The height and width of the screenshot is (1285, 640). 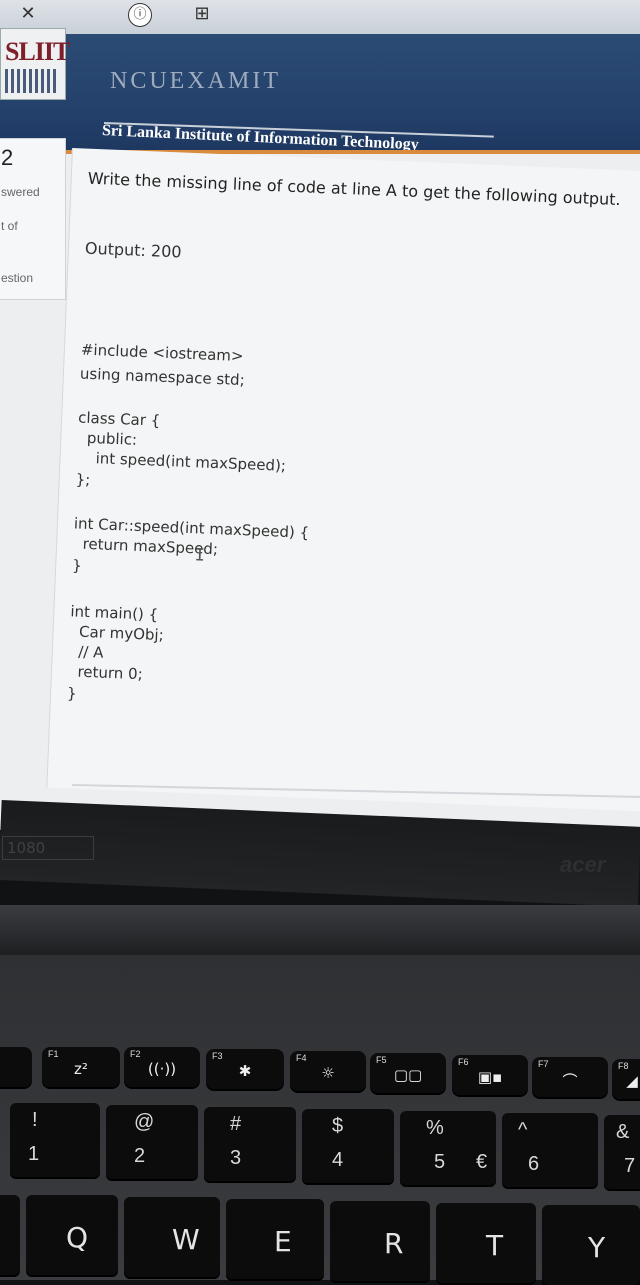 What do you see at coordinates (495, 1245) in the screenshot?
I see `key-letter: T` at bounding box center [495, 1245].